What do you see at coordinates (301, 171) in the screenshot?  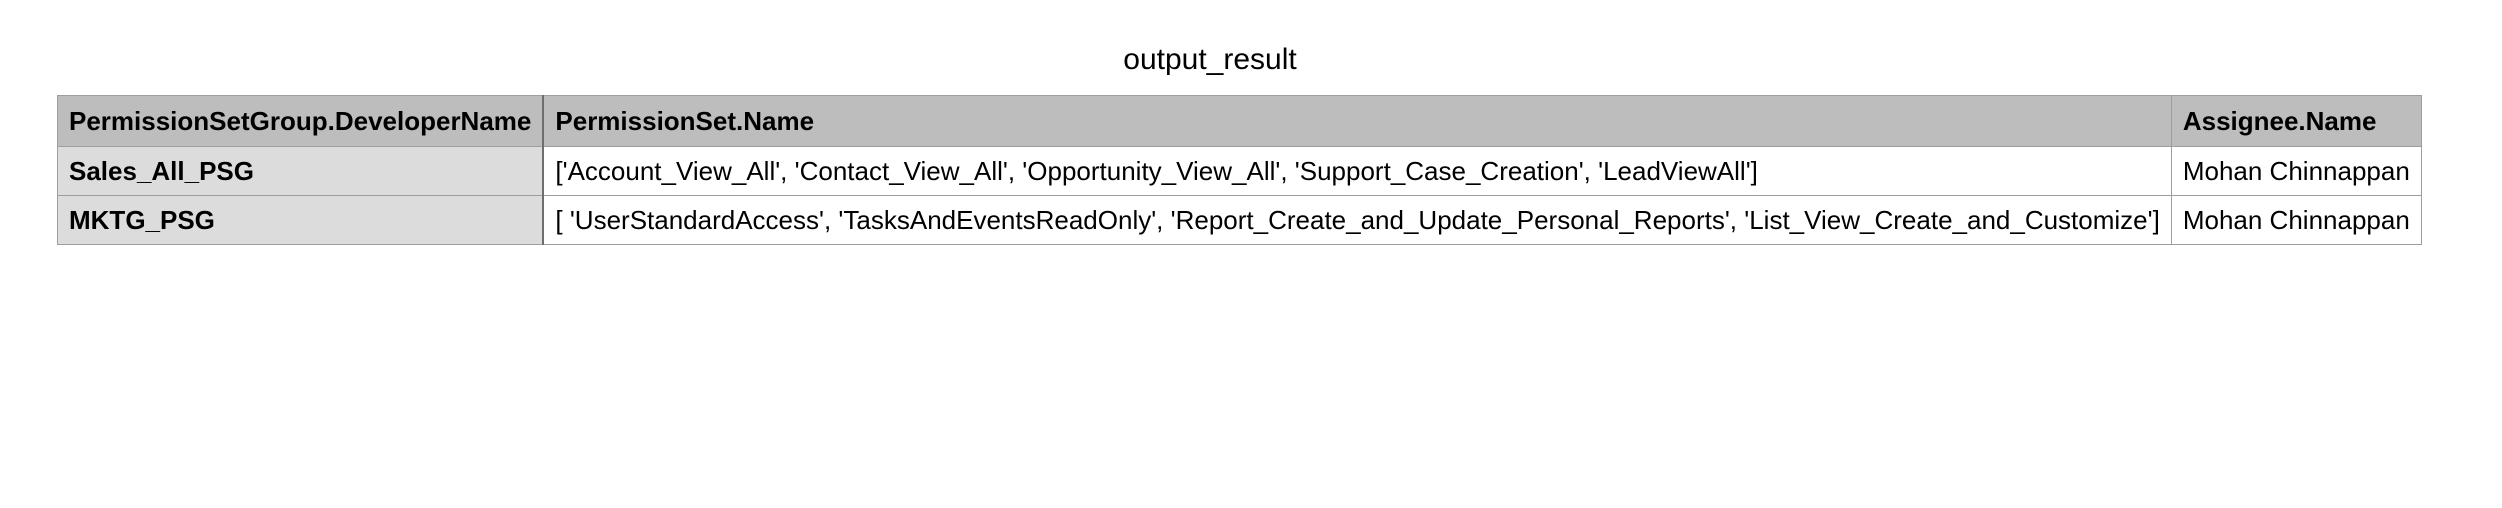 I see `row-header-group: Sales_All_PSG` at bounding box center [301, 171].